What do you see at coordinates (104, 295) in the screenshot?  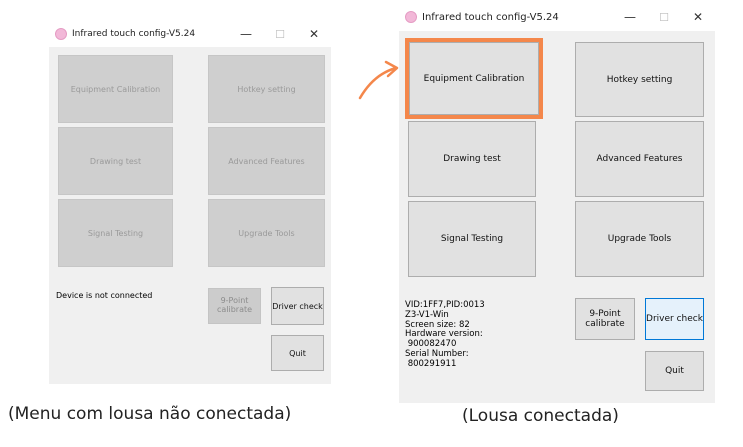 I see `connection-status: Device is not connected` at bounding box center [104, 295].